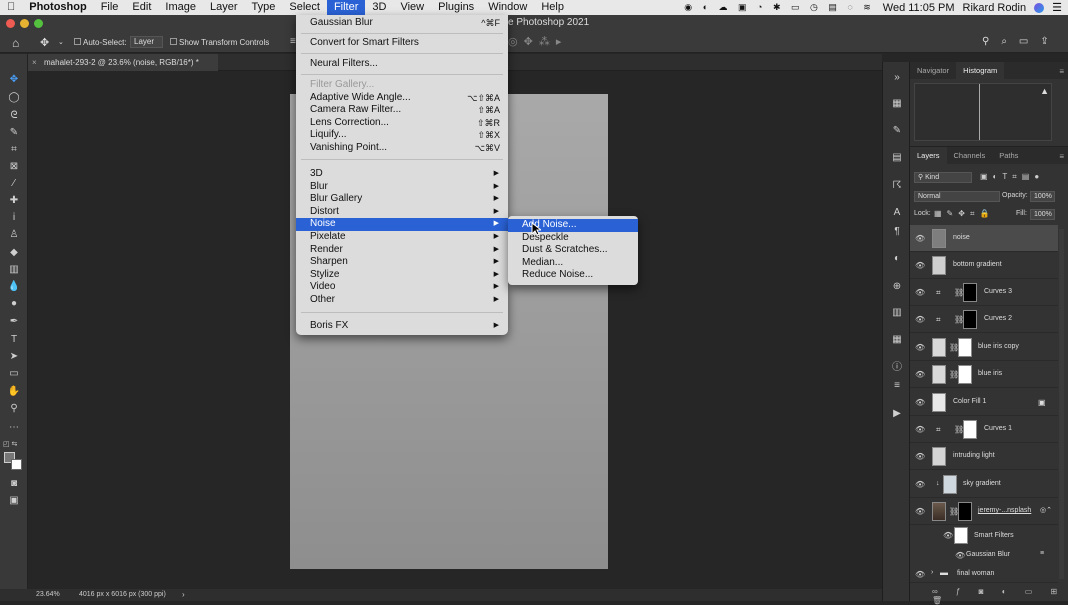 The width and height of the screenshot is (1068, 605). Describe the element at coordinates (984, 429) in the screenshot. I see `layer-row: 👁 ⌗ ⛓ Curves 1` at that location.